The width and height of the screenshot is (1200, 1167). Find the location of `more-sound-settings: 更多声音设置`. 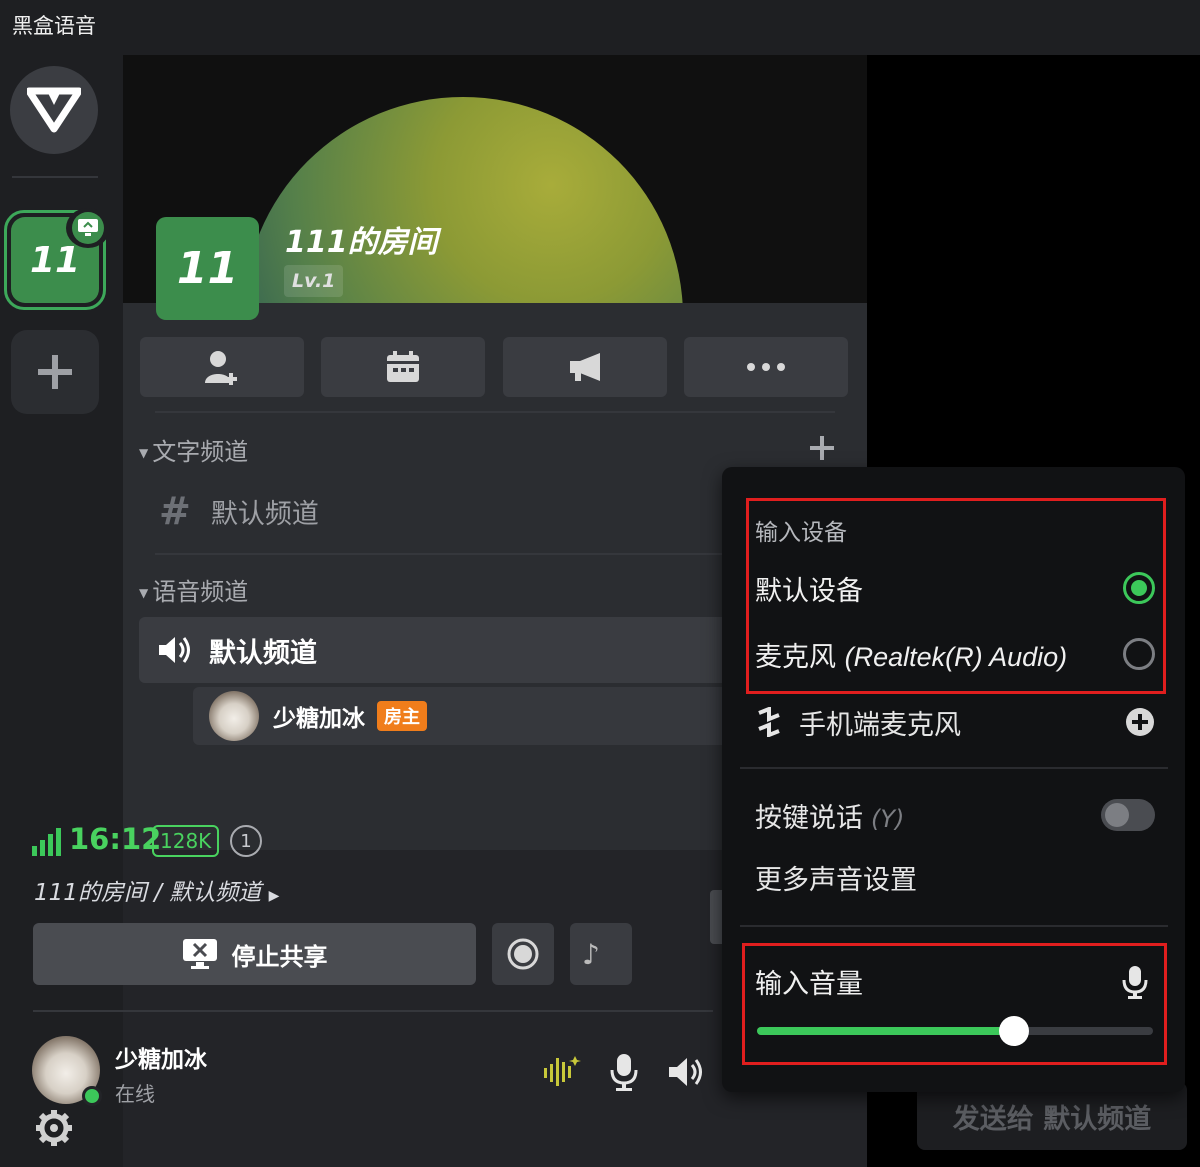

more-sound-settings: 更多声音设置 is located at coordinates (836, 877).